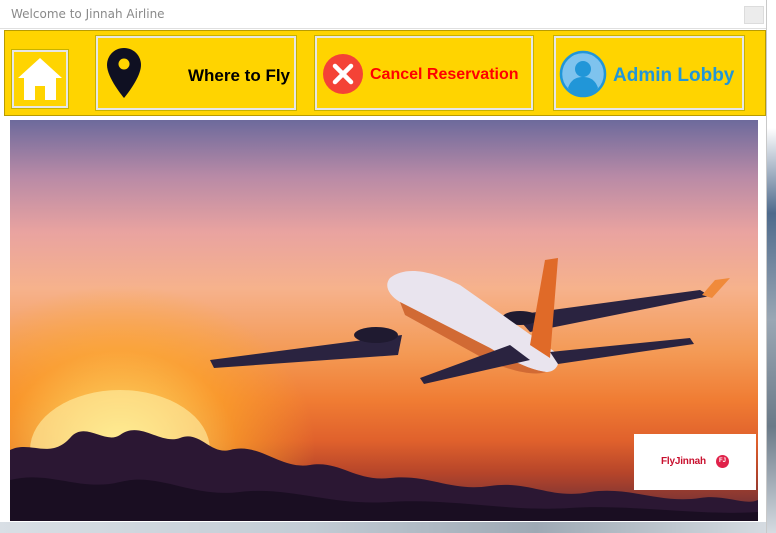 The width and height of the screenshot is (776, 533). I want to click on admin-lobby-button: Admin Lobby, so click(649, 73).